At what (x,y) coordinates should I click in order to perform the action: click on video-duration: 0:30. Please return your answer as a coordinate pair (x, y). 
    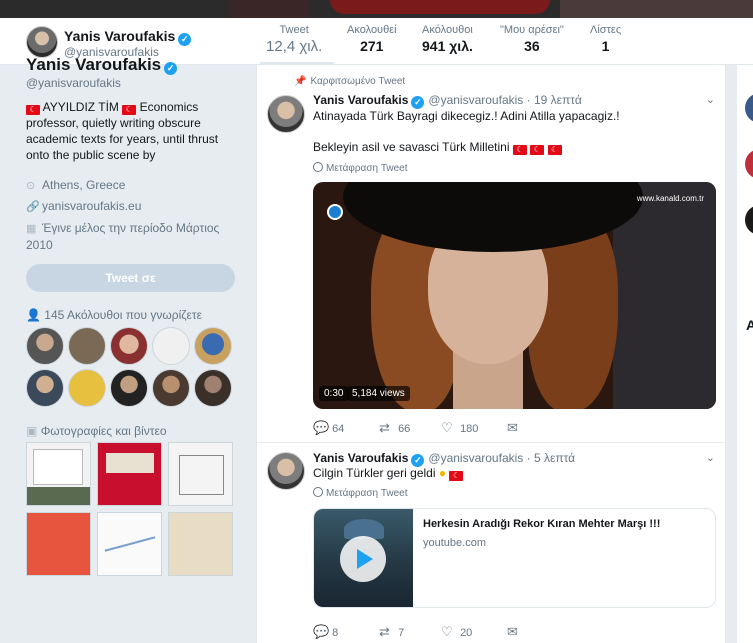
    Looking at the image, I should click on (334, 393).